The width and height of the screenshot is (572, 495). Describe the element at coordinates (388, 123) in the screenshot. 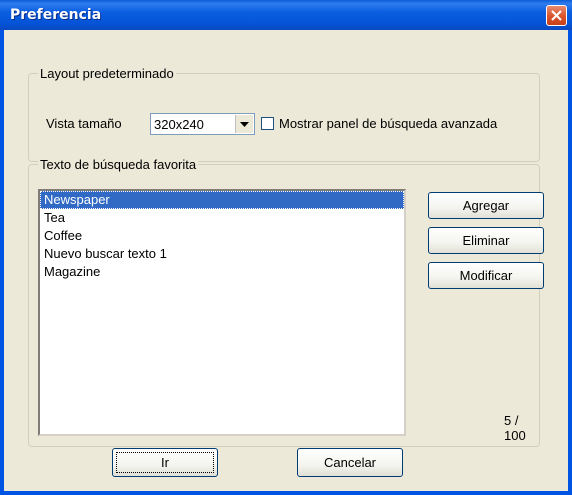

I see `advanced-search-checkbox-label: Mostrar panel de búsqueda avanzada` at that location.